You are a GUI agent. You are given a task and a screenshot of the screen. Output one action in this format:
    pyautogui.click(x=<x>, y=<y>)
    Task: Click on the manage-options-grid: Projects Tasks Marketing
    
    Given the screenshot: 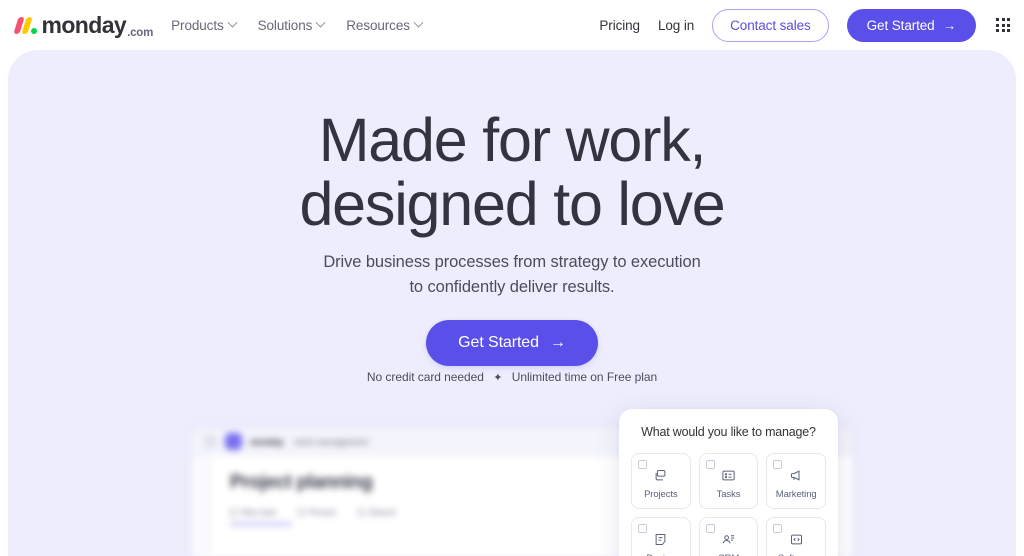 What is the action you would take?
    pyautogui.click(x=728, y=504)
    